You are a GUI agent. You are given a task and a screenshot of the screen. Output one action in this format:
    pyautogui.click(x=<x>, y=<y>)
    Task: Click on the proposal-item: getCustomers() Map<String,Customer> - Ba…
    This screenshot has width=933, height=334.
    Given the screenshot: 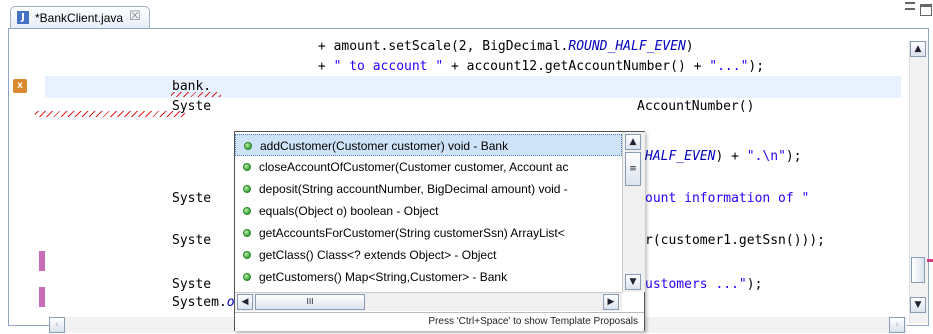 What is the action you would take?
    pyautogui.click(x=428, y=277)
    